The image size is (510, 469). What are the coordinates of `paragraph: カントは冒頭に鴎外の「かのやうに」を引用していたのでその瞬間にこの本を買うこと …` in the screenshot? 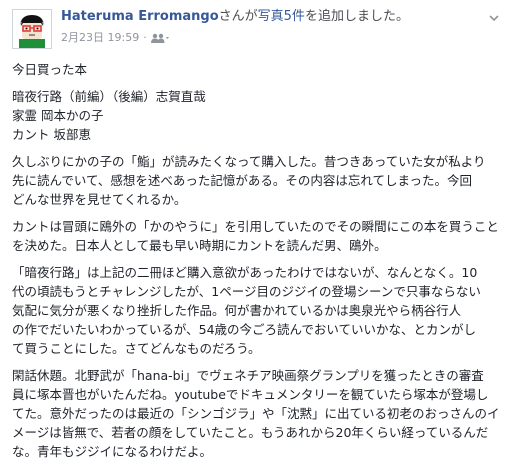 It's located at (257, 236).